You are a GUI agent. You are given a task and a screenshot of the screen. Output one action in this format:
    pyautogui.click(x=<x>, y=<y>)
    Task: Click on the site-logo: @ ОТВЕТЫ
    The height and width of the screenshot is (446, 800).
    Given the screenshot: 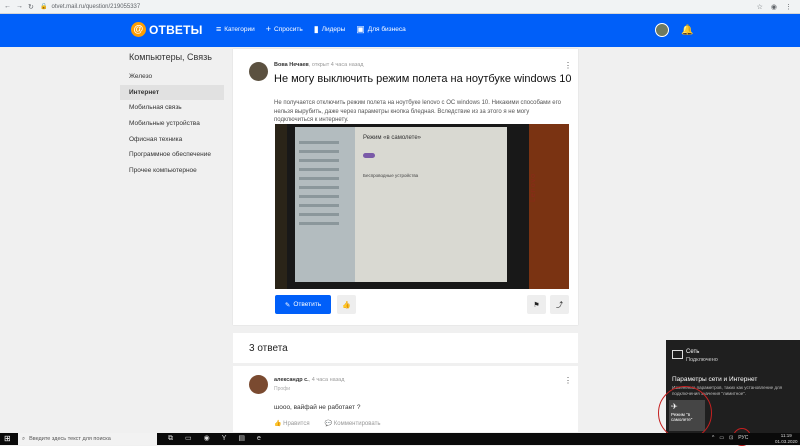 What is the action you would take?
    pyautogui.click(x=167, y=29)
    